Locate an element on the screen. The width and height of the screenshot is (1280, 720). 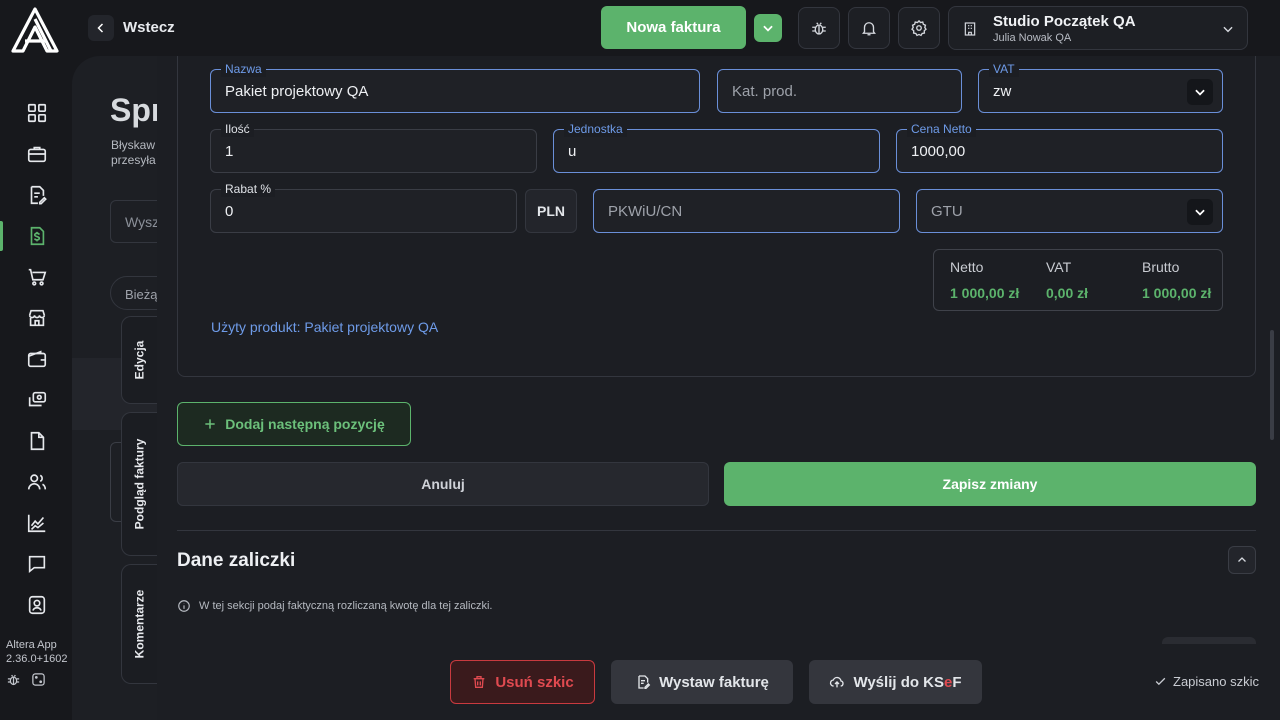
send-to-ksef-button: Wyślij do KSeF is located at coordinates (895, 682).